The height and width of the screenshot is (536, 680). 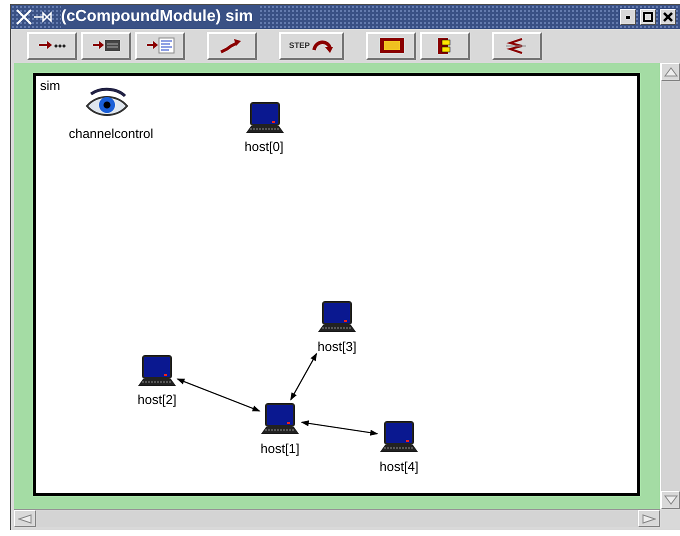 I want to click on module-label: sim, so click(x=50, y=85).